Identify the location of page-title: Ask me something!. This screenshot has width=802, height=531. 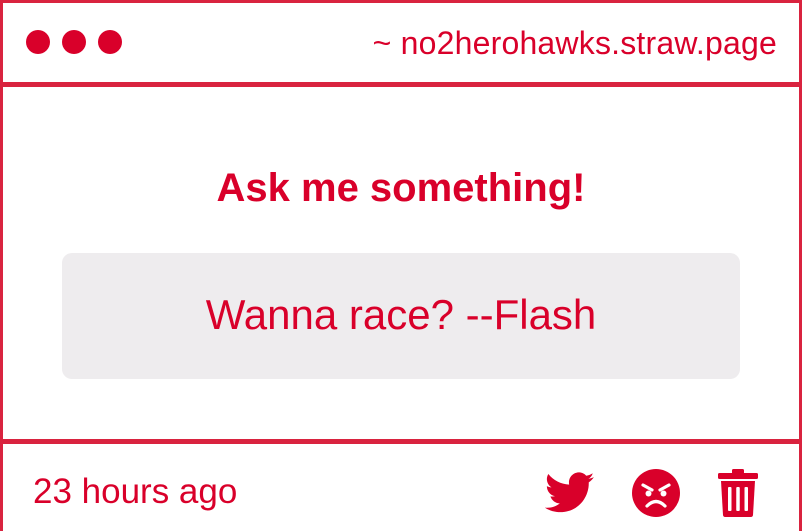
(401, 188).